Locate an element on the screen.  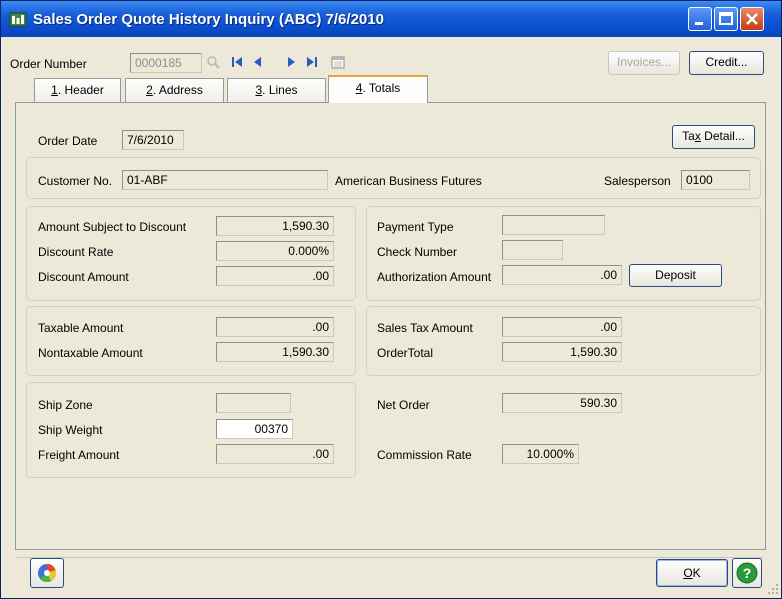
customer-no-label: Customer No. is located at coordinates (75, 181).